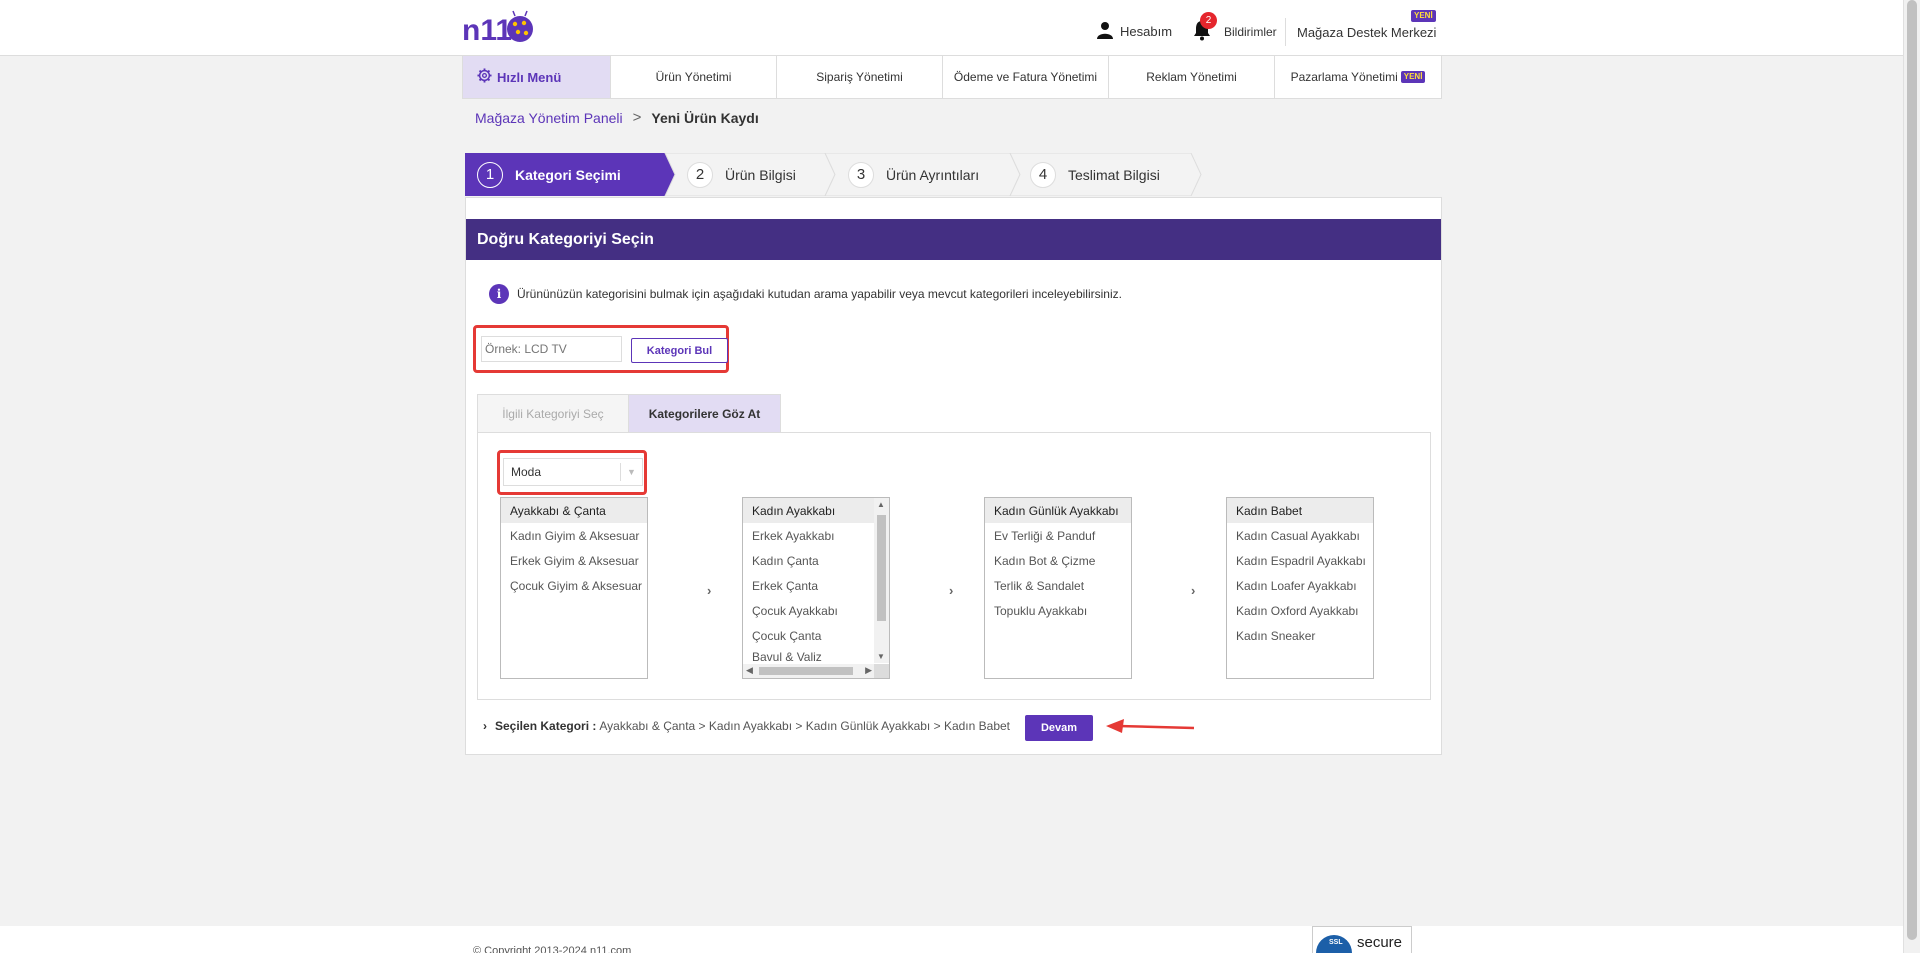 The width and height of the screenshot is (1920, 953). I want to click on chevron-right-icon: ›, so click(485, 726).